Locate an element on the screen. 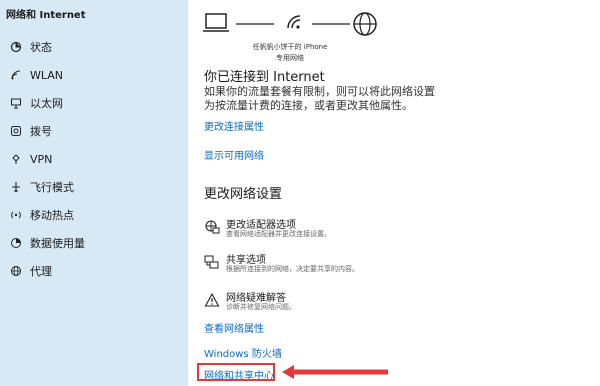 This screenshot has width=600, height=386. sharing-options: 共享选项 根据所连接到的网络，决定要共享的内容。 is located at coordinates (319, 266).